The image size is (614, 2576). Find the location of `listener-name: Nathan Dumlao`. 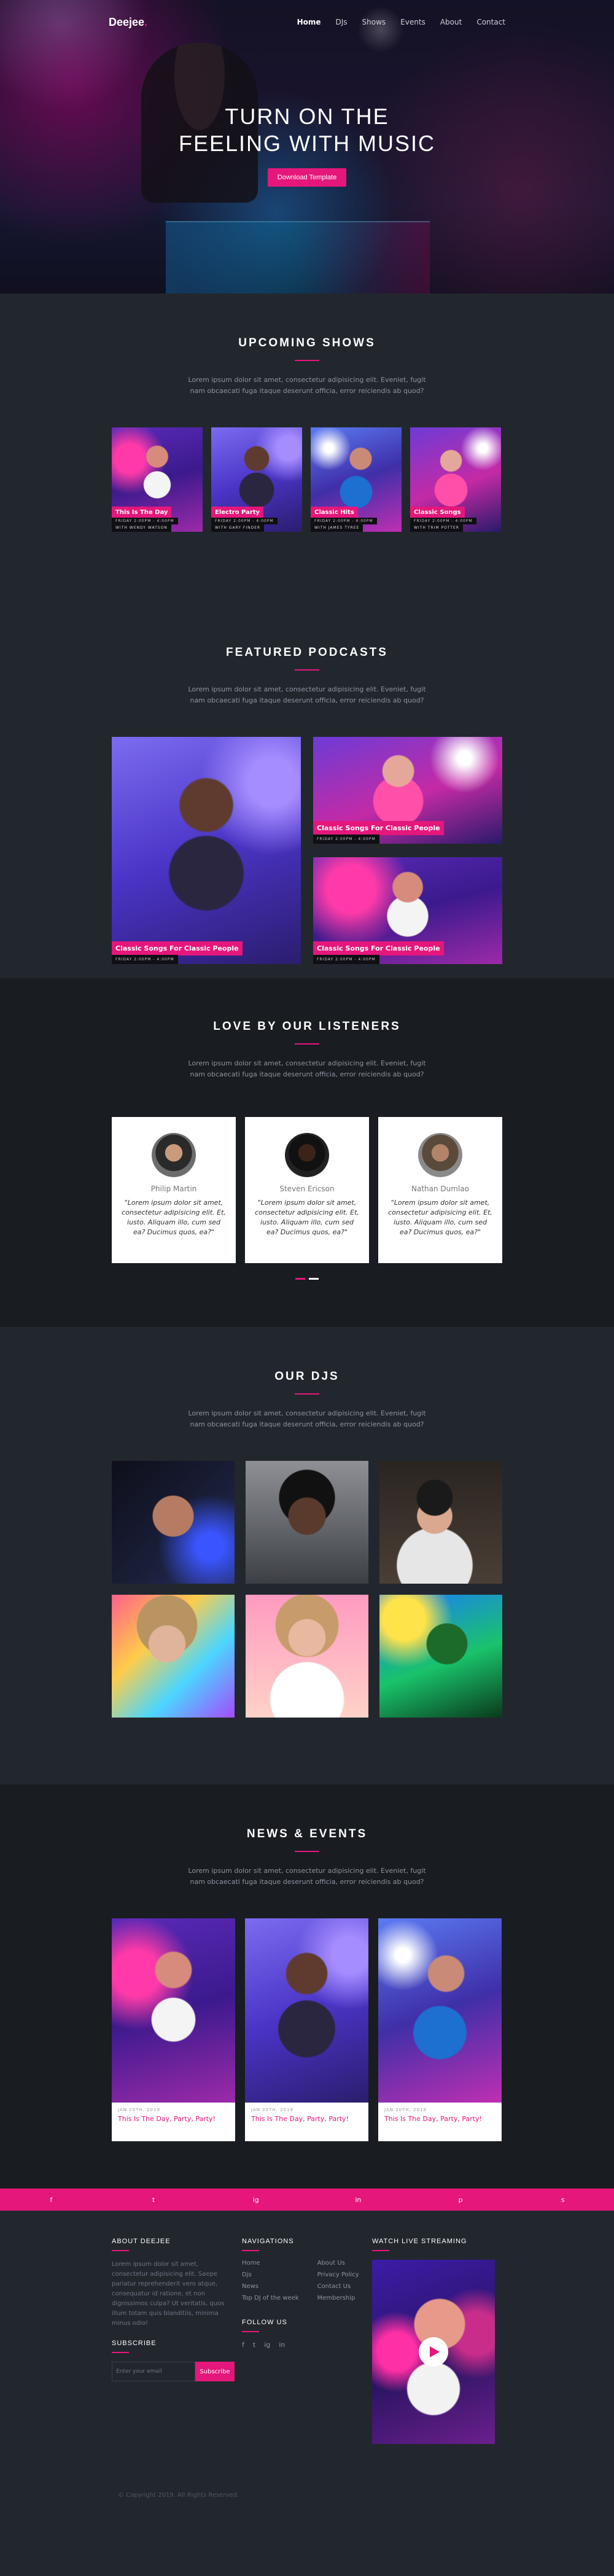

listener-name: Nathan Dumlao is located at coordinates (440, 1189).